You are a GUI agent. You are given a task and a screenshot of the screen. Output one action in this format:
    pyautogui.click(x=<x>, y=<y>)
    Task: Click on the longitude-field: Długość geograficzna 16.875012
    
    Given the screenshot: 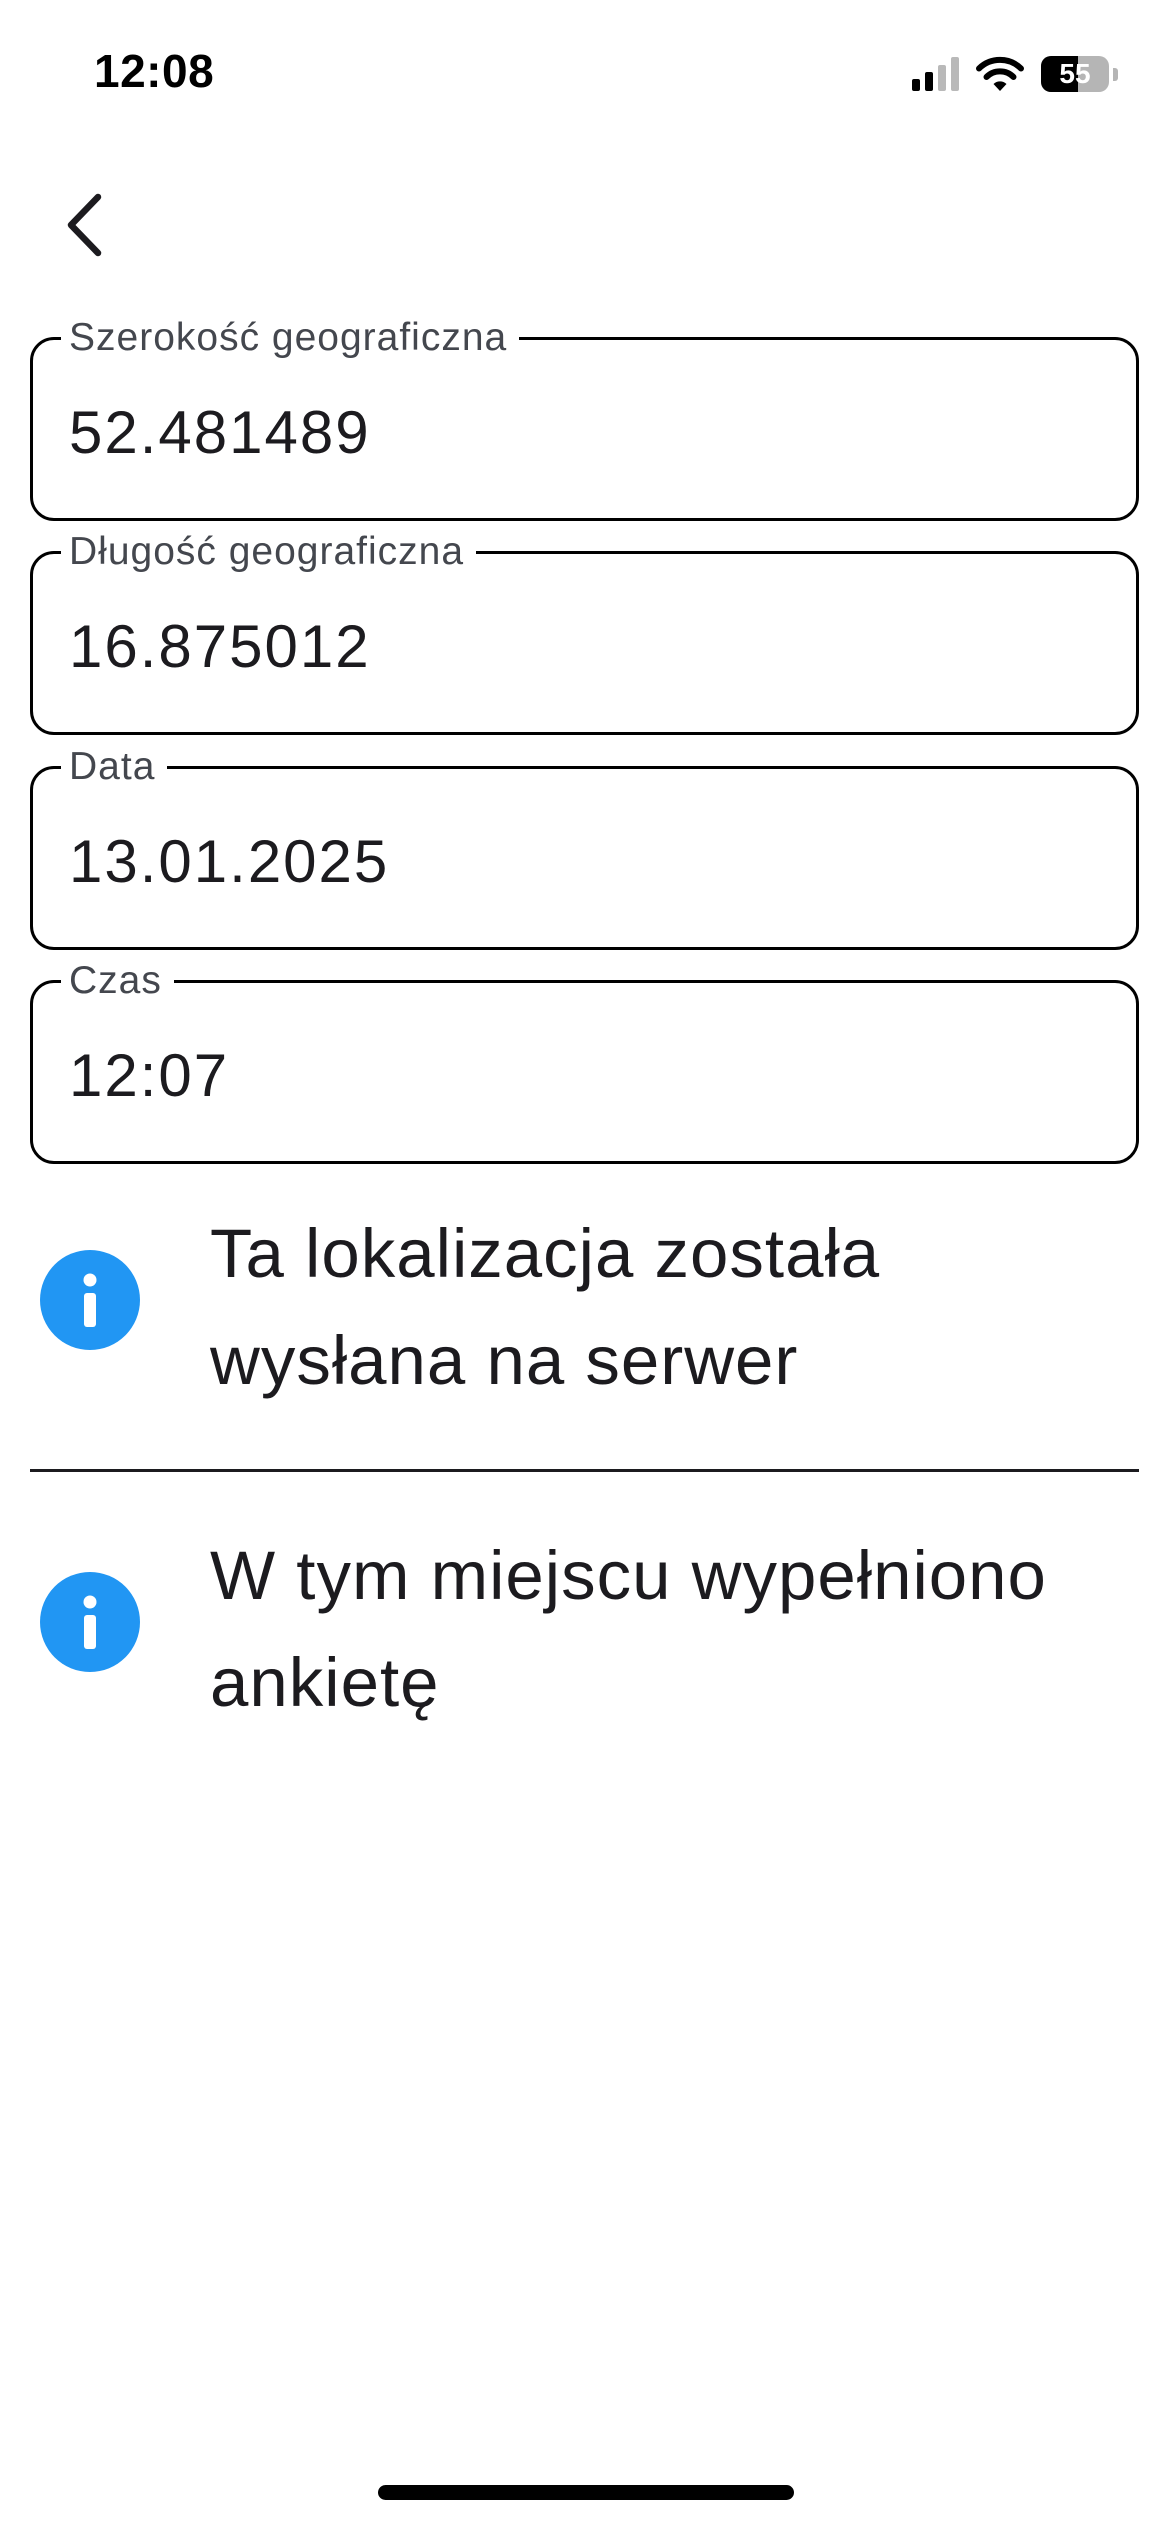 What is the action you would take?
    pyautogui.click(x=584, y=632)
    